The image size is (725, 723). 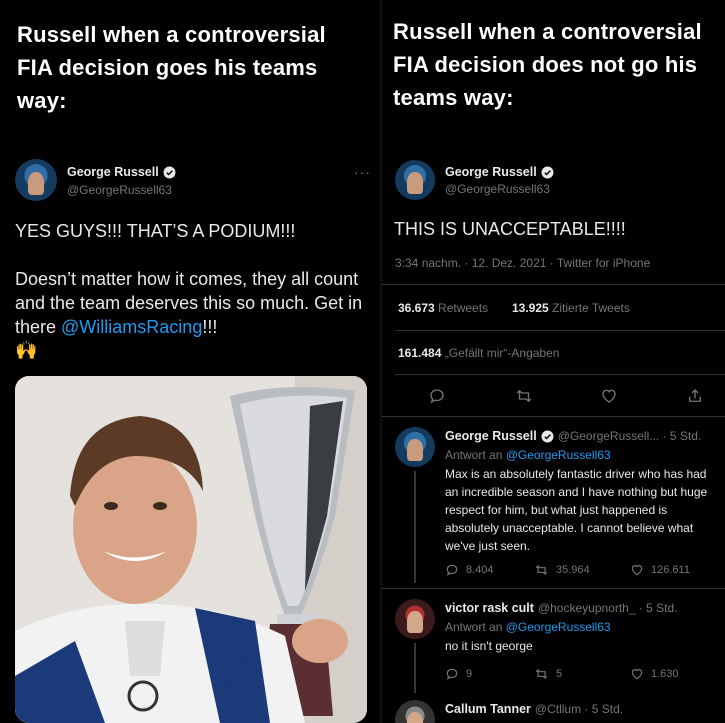 What do you see at coordinates (530, 308) in the screenshot?
I see `quotes-count: 13.925` at bounding box center [530, 308].